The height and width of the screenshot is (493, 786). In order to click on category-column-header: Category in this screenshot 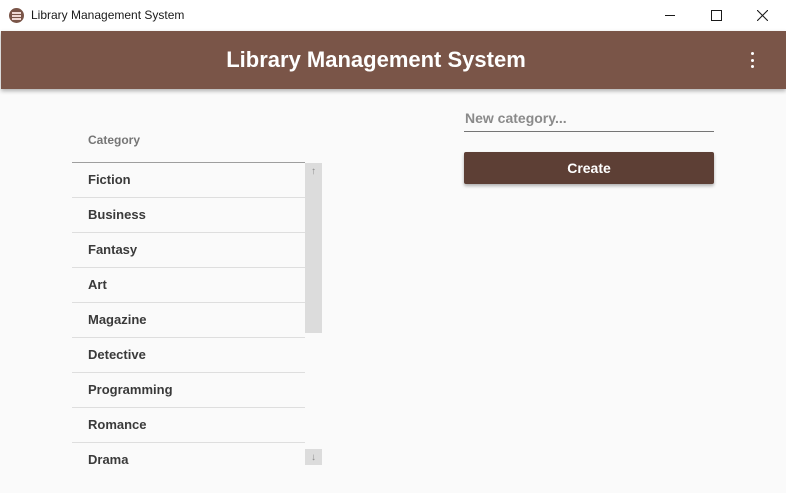, I will do `click(188, 141)`.